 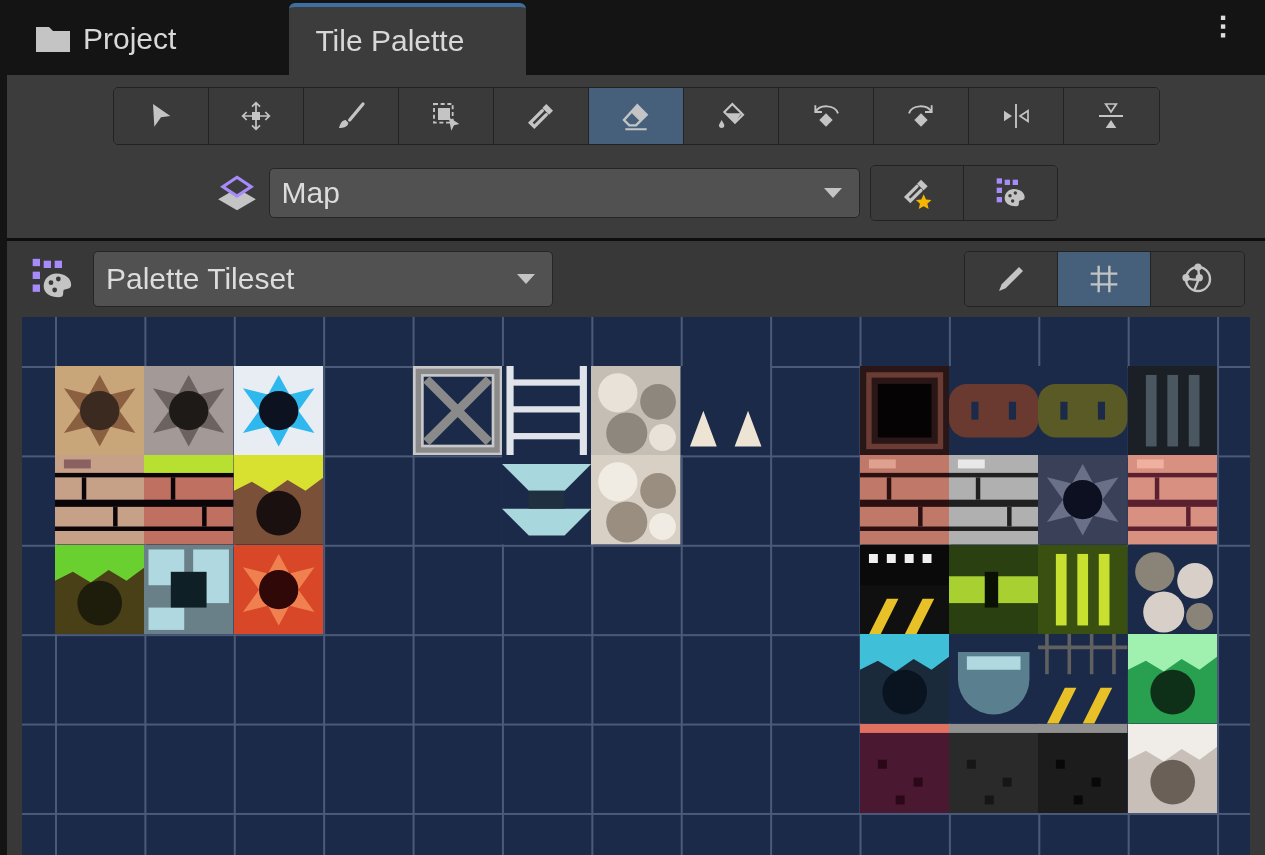 I want to click on palette-tiles-icon, so click(x=1010, y=193).